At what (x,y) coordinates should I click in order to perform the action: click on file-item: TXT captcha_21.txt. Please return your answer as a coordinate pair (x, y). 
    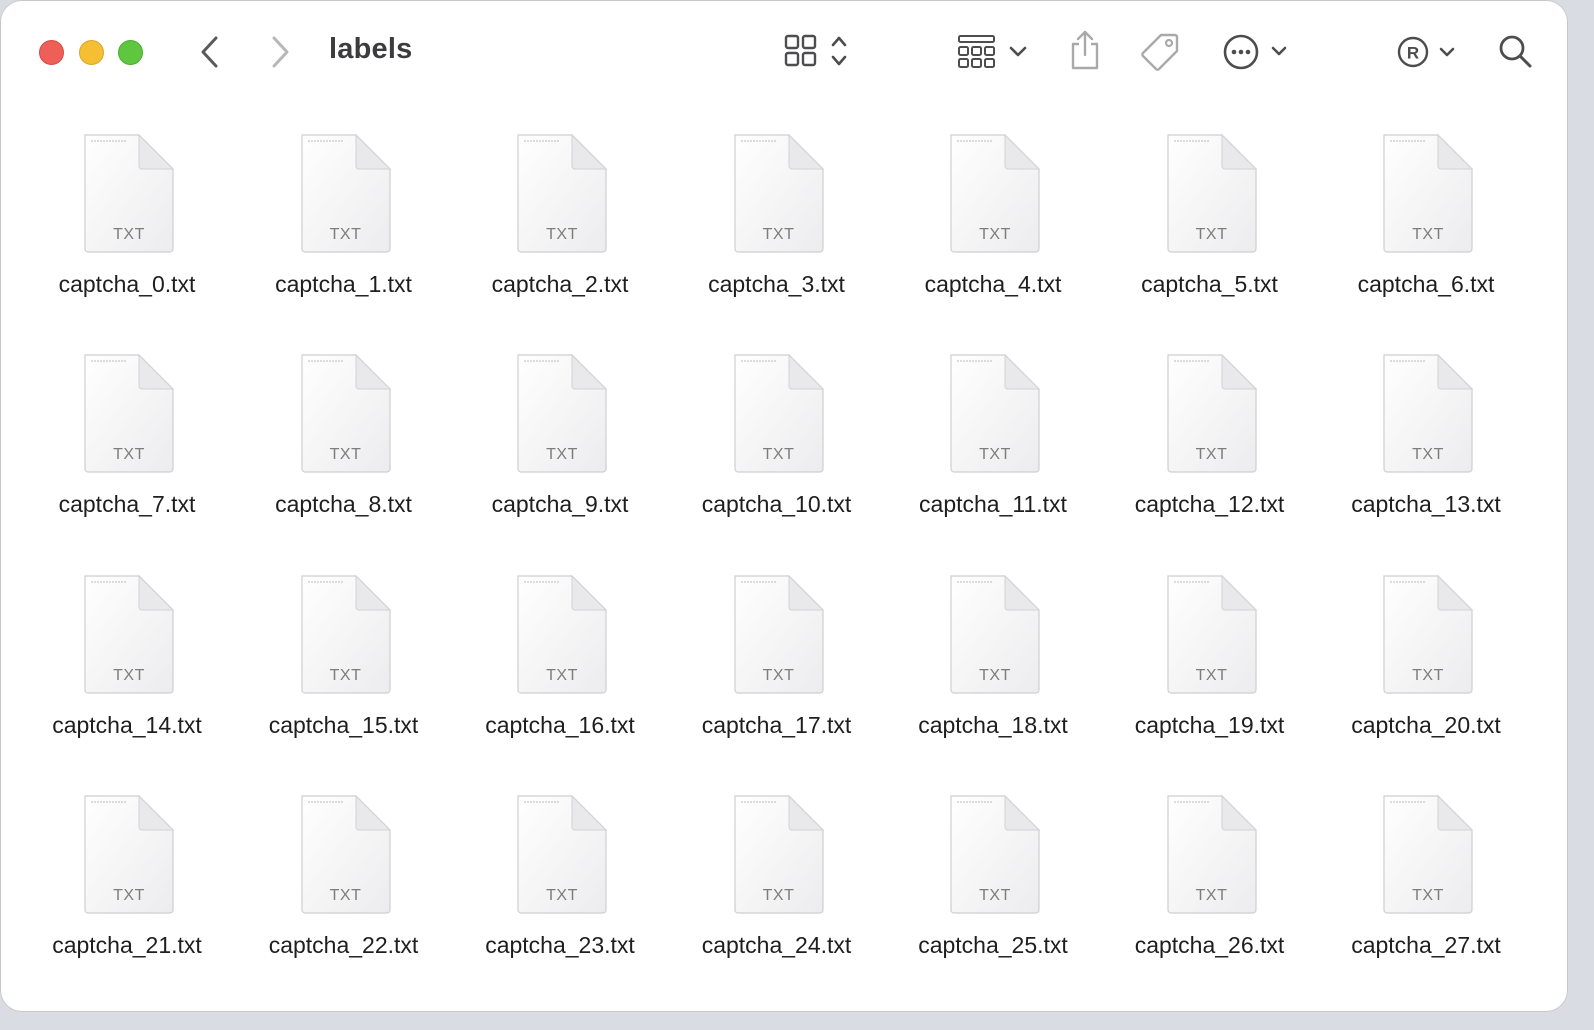
    Looking at the image, I should click on (127, 892).